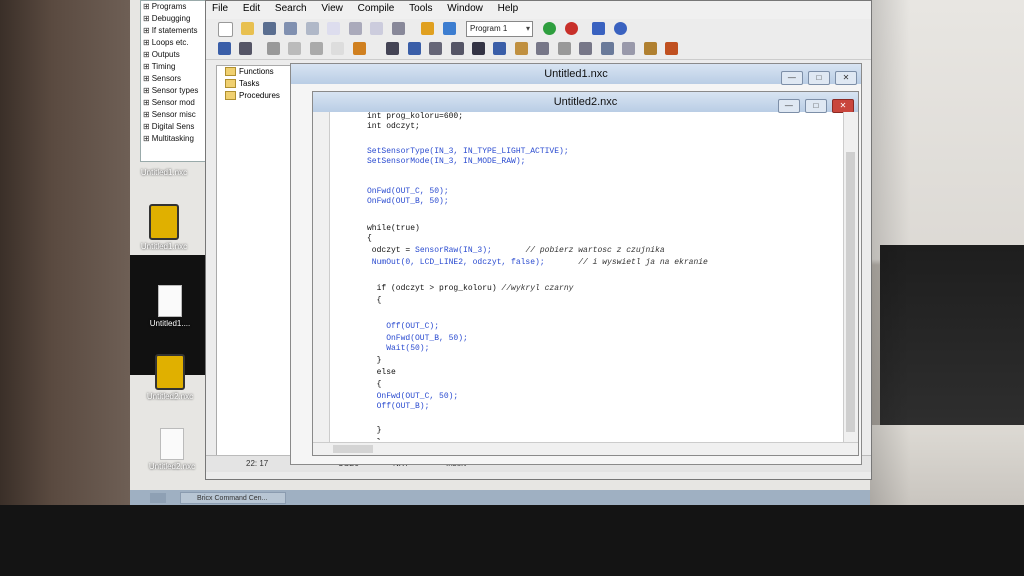 The width and height of the screenshot is (1024, 576). Describe the element at coordinates (256, 72) in the screenshot. I see `code-explorer-item: Functions` at that location.